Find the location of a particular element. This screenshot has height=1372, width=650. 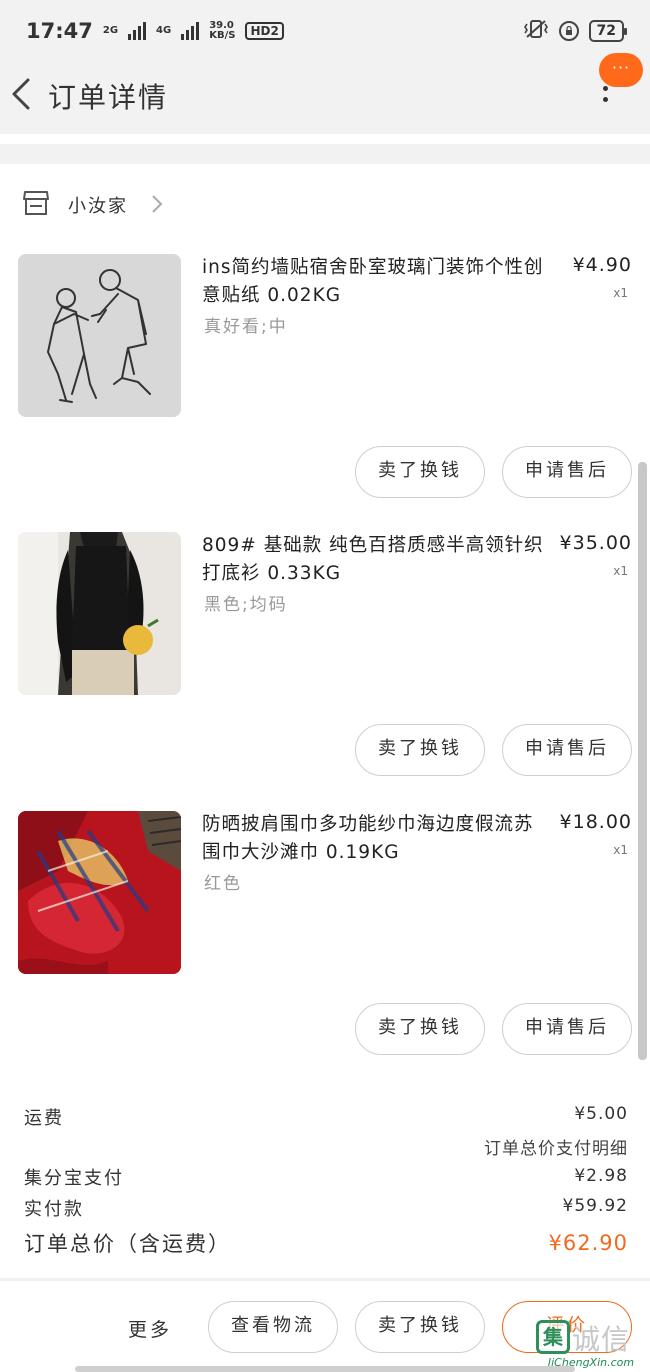

product-title: ins简约墙贴宿舍卧室玻璃门装饰个性创意贴纸 0.02KG is located at coordinates (377, 282).